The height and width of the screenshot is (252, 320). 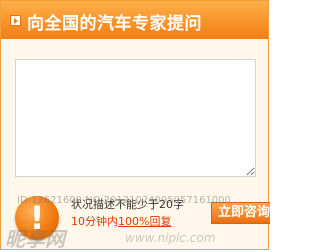 I want to click on watermark-id: ID:12621600 NO:20121024095057161000, so click(x=124, y=200).